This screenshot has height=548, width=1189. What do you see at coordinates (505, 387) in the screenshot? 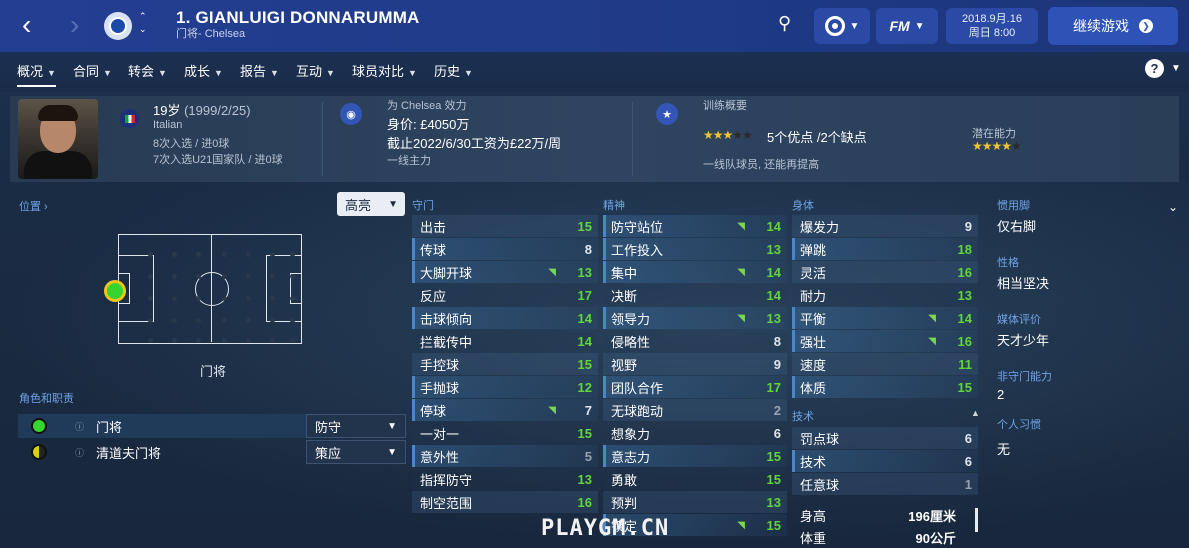
I see `attribute-row: 手抛球 12` at bounding box center [505, 387].